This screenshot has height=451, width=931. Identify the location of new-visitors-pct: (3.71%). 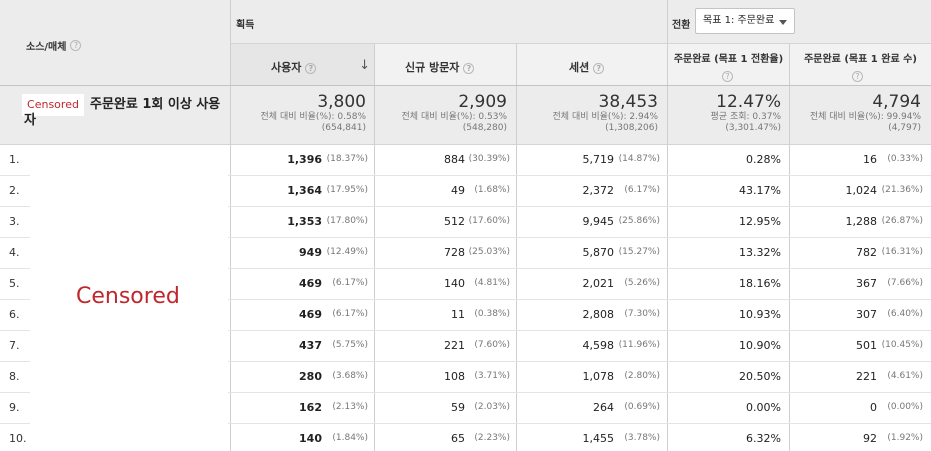
(492, 376).